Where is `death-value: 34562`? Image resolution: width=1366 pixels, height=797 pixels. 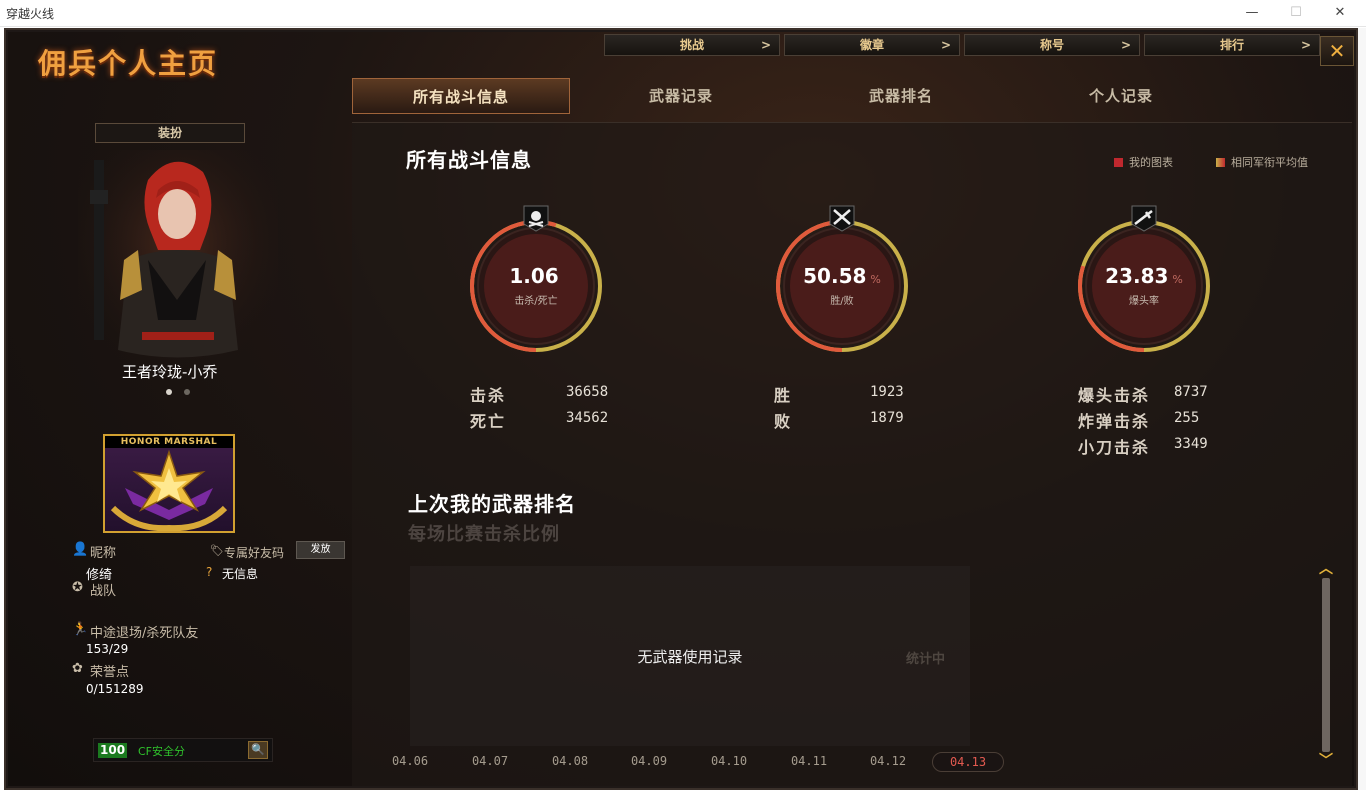 death-value: 34562 is located at coordinates (587, 418).